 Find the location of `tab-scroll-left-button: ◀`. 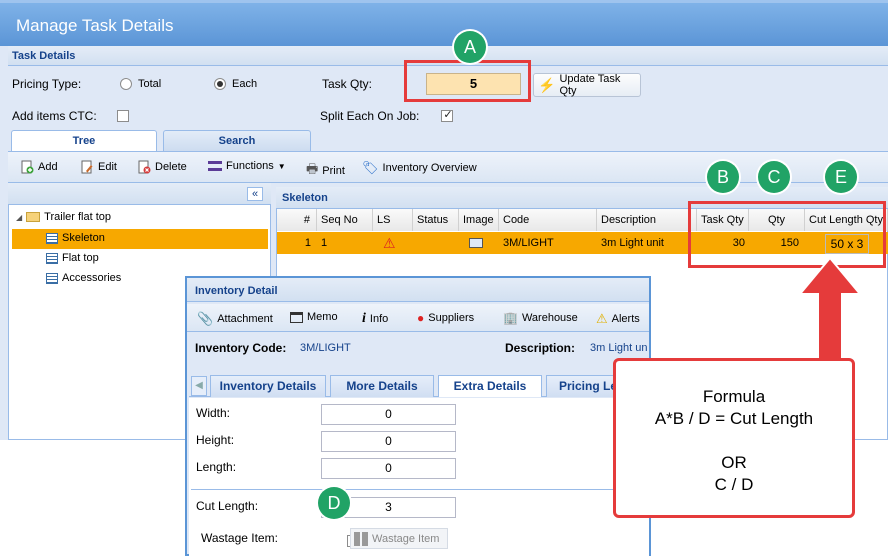

tab-scroll-left-button: ◀ is located at coordinates (199, 386).